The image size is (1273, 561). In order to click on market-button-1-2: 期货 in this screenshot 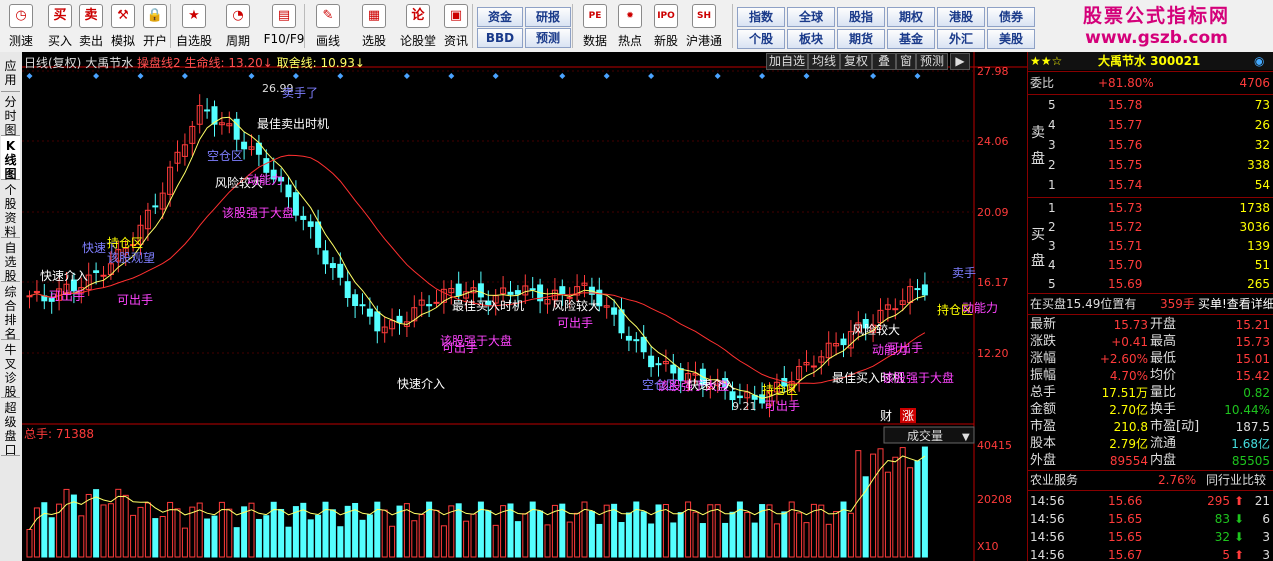, I will do `click(861, 39)`.